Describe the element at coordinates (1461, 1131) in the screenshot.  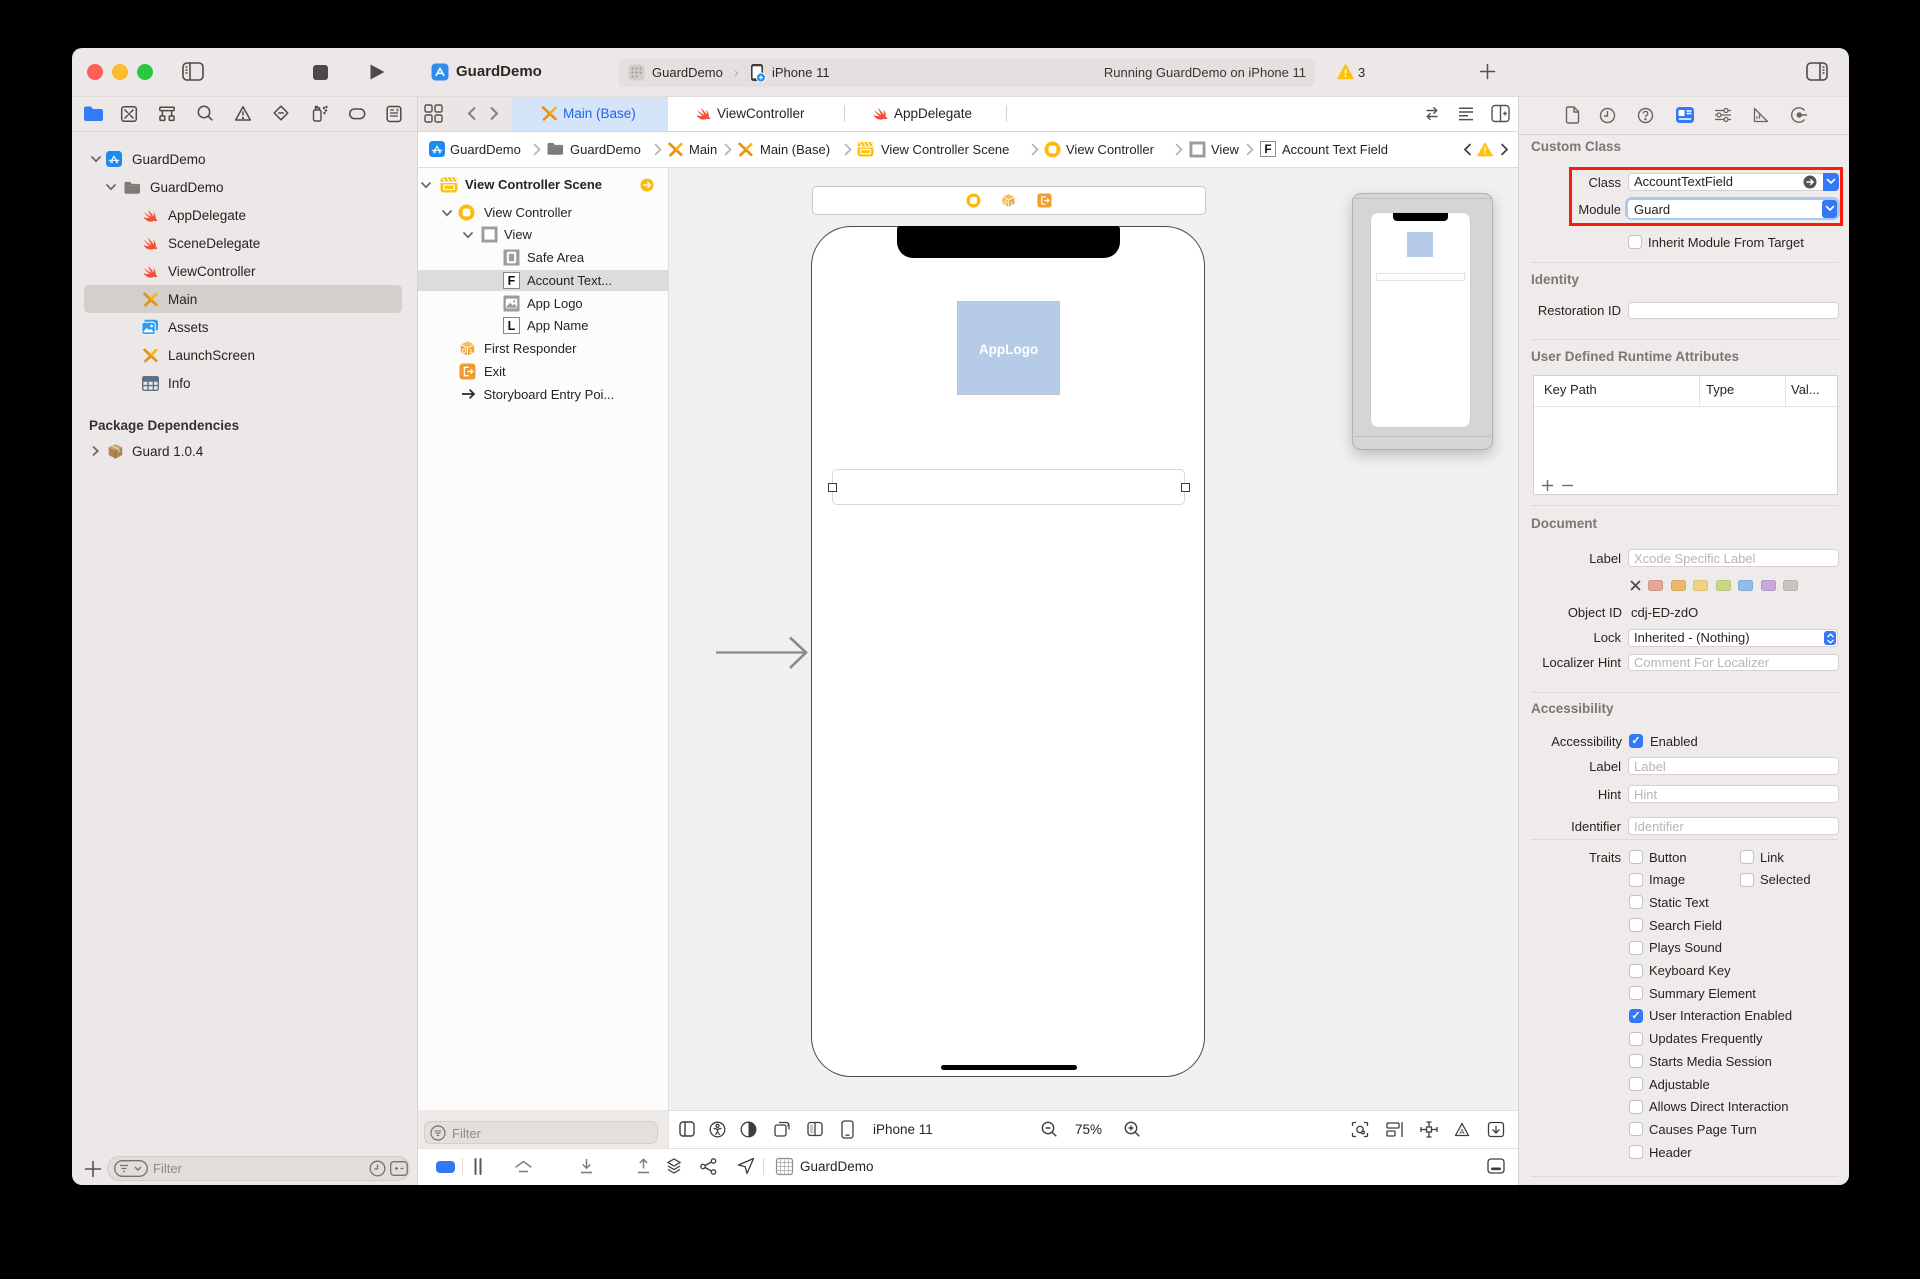
I see `svg-text: A` at that location.